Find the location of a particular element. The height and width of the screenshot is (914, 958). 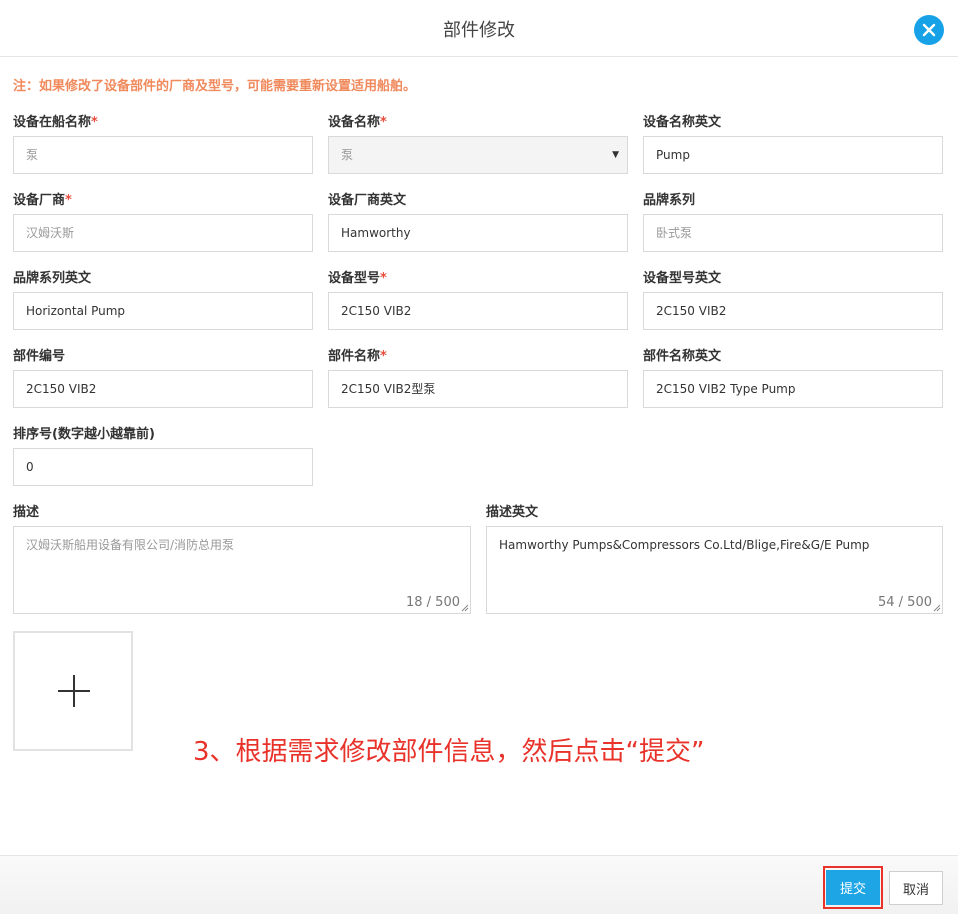

field-maker: 设备厂商* 汉姆沃斯 is located at coordinates (163, 222).